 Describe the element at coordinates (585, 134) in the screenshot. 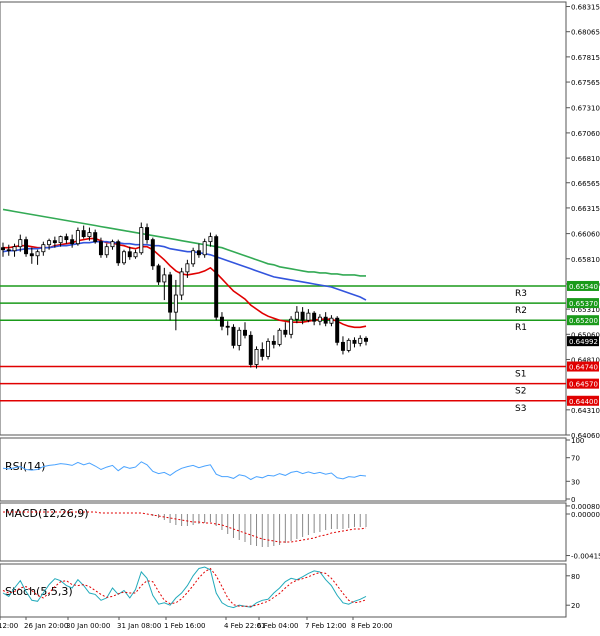

I see `price-tick-label: 0.67060` at that location.